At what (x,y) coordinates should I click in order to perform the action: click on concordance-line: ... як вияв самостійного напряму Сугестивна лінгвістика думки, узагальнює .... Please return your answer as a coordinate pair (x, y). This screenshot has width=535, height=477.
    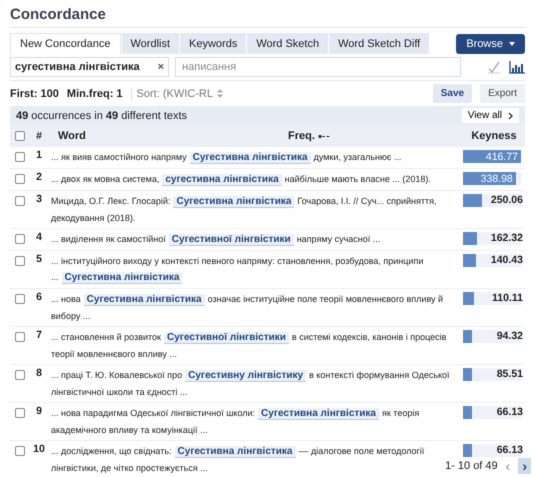
    Looking at the image, I should click on (226, 158).